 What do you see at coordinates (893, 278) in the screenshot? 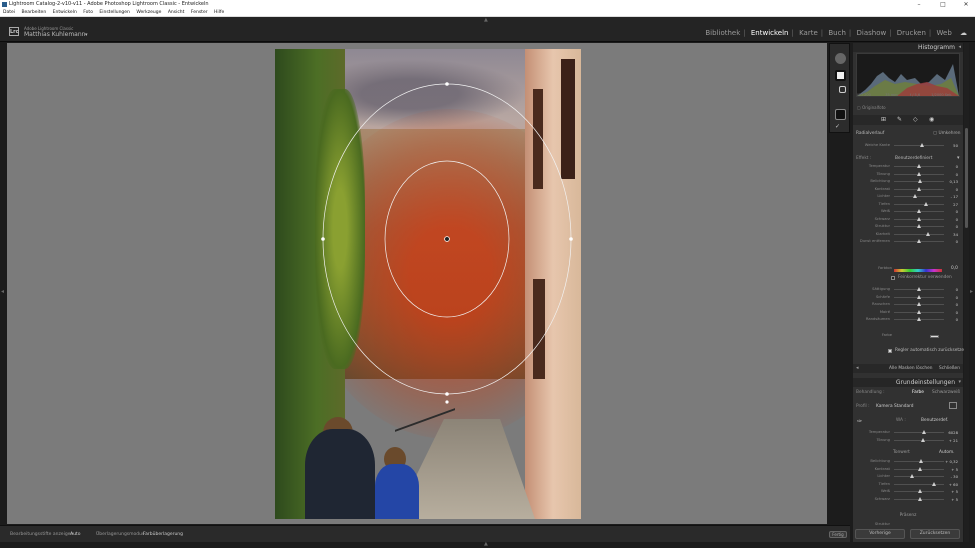
I see `fine-tune-checkbox` at bounding box center [893, 278].